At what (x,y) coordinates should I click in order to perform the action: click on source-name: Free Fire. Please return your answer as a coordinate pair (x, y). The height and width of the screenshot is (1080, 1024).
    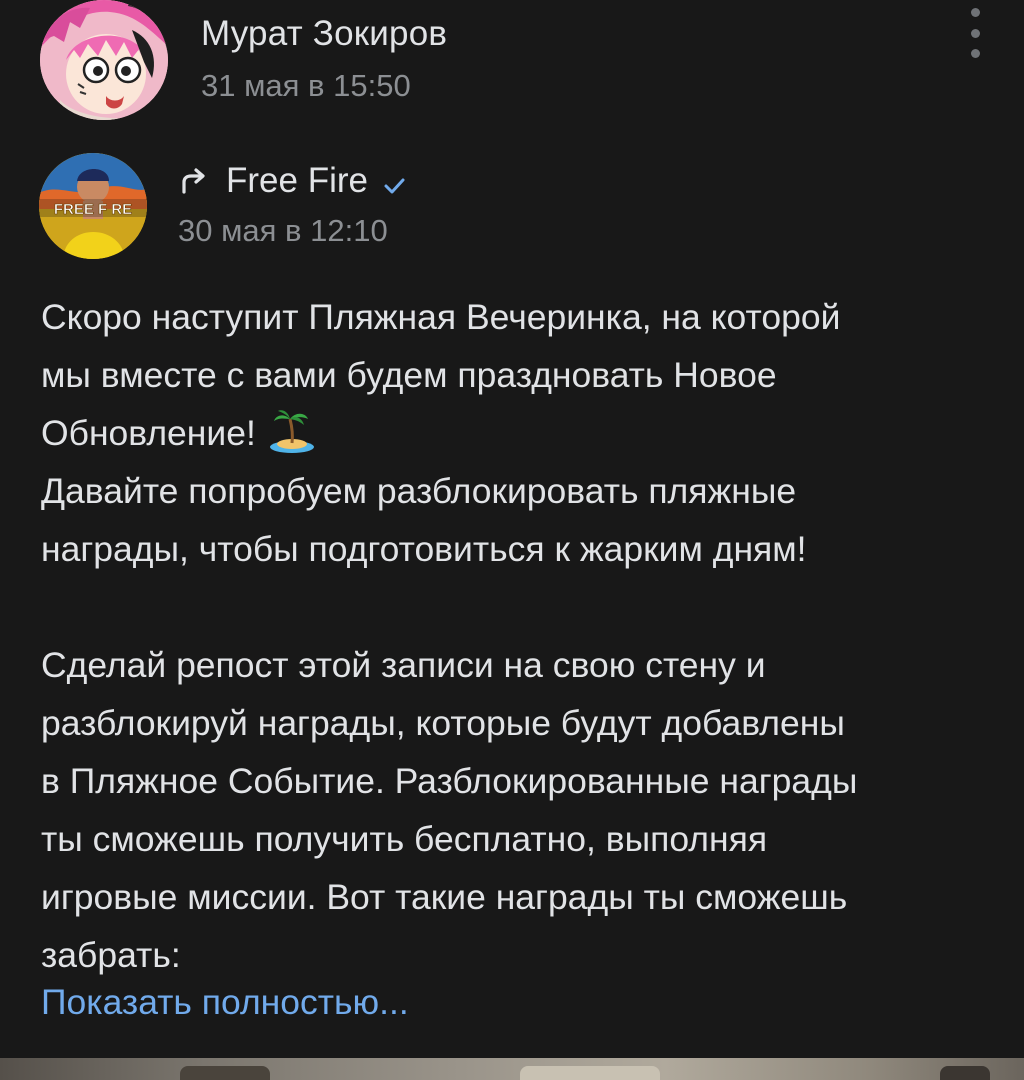
    Looking at the image, I should click on (297, 181).